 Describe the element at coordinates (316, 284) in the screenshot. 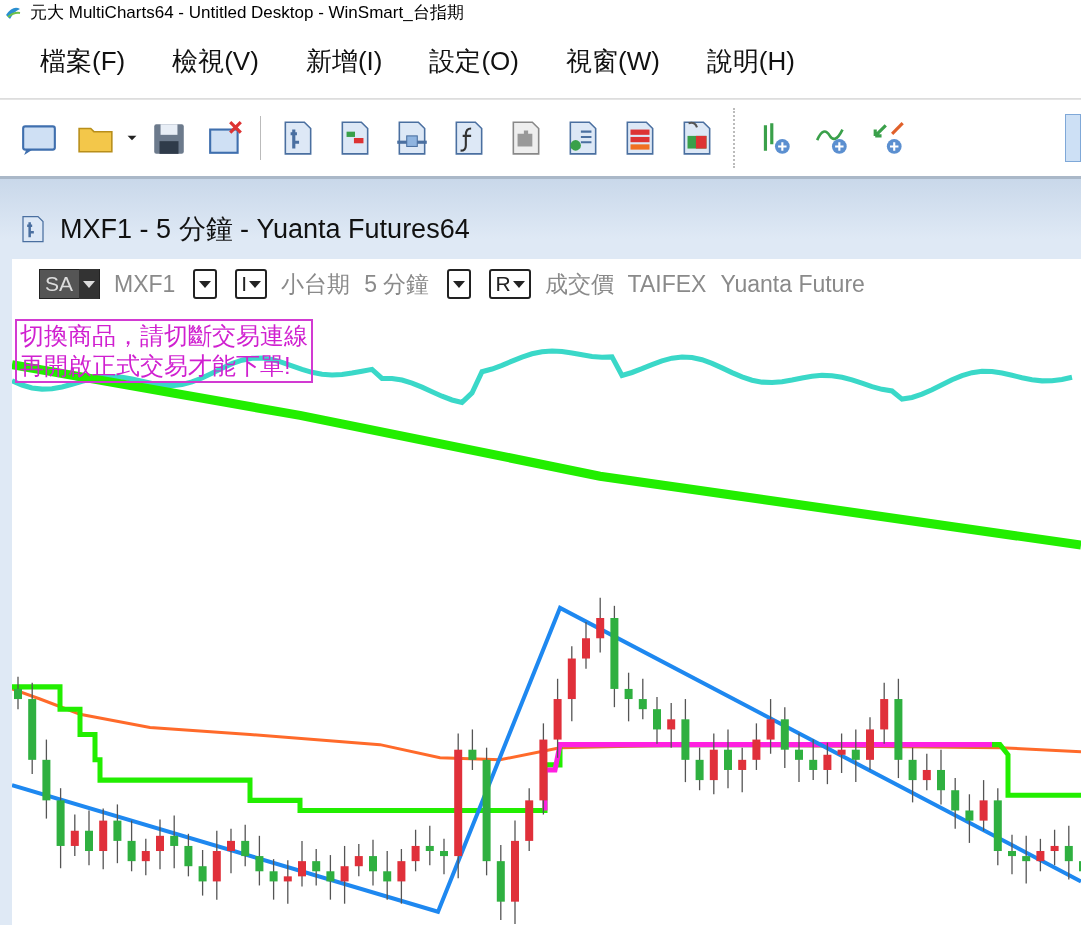

I see `chart-info-text: 小台期` at that location.